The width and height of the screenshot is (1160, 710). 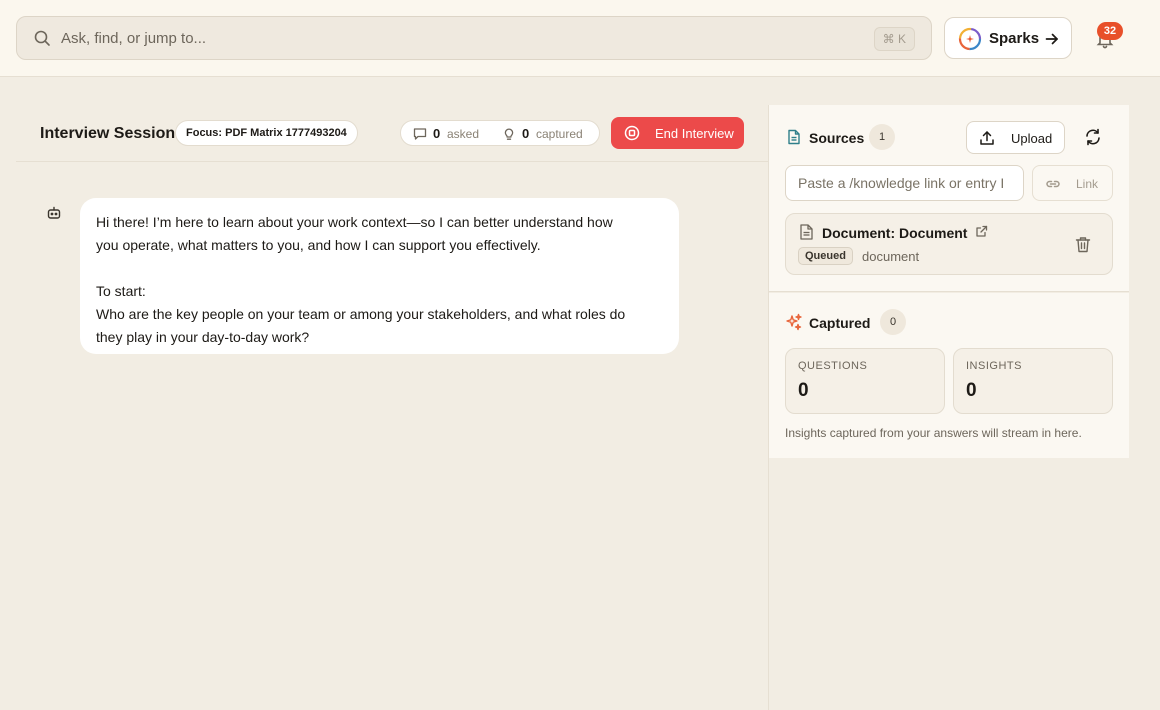 I want to click on lightbulb-icon, so click(x=509, y=134).